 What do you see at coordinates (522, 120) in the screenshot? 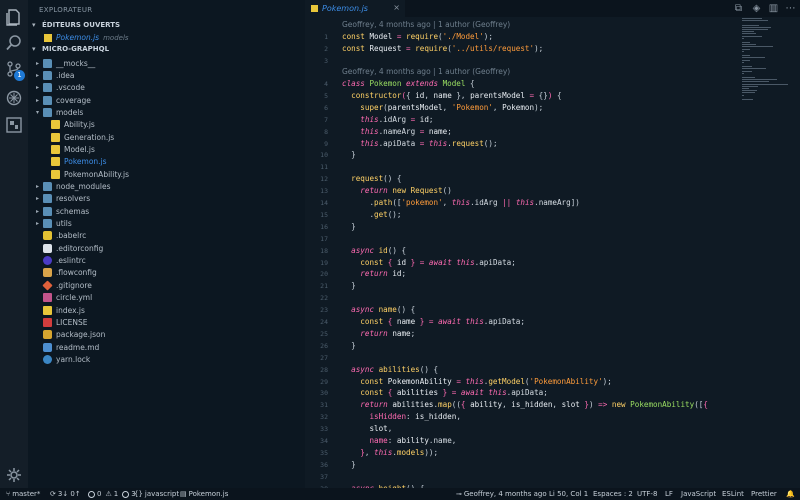
I see `code-line: 7 this.idArg = id;` at bounding box center [522, 120].